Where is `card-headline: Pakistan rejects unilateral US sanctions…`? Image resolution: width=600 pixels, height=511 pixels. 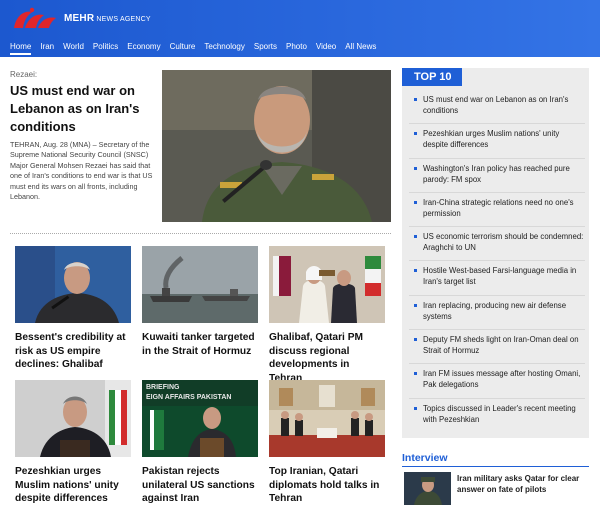
card-headline: Pakistan rejects unilateral US sanctions… is located at coordinates (200, 485).